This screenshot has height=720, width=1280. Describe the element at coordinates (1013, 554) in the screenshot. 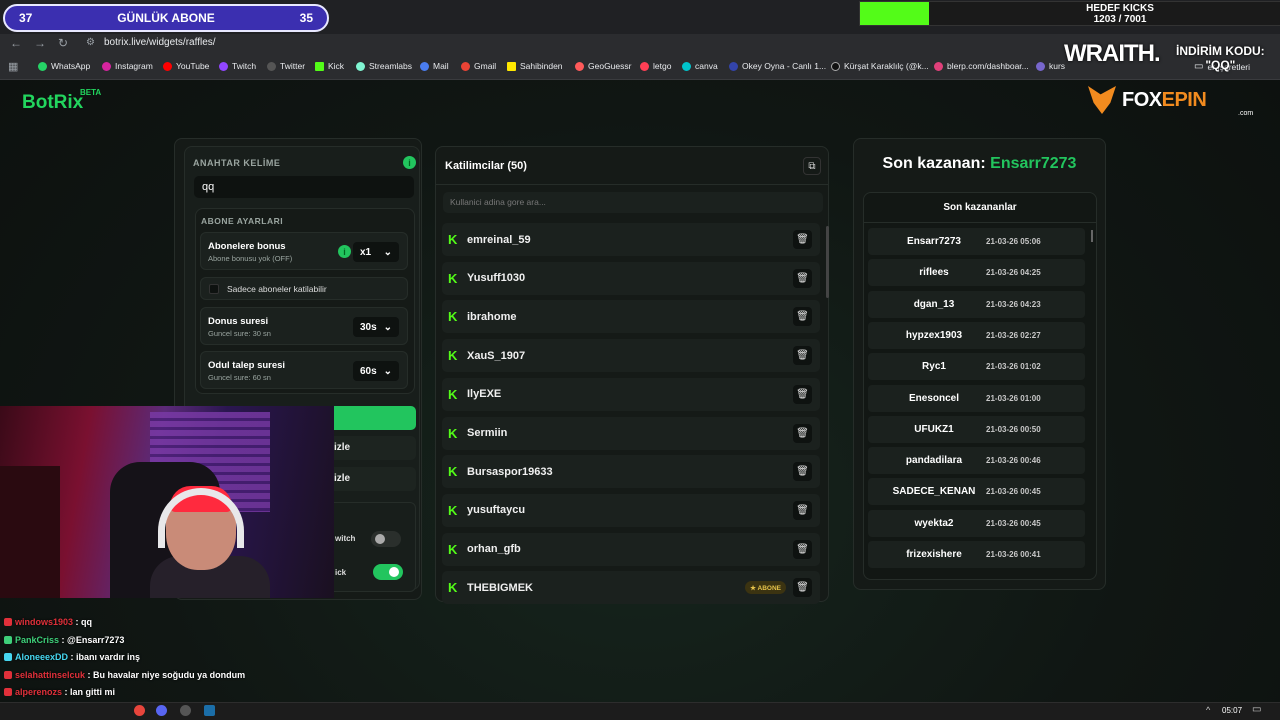

I see `winner-date: 21-03-26 00:41` at that location.